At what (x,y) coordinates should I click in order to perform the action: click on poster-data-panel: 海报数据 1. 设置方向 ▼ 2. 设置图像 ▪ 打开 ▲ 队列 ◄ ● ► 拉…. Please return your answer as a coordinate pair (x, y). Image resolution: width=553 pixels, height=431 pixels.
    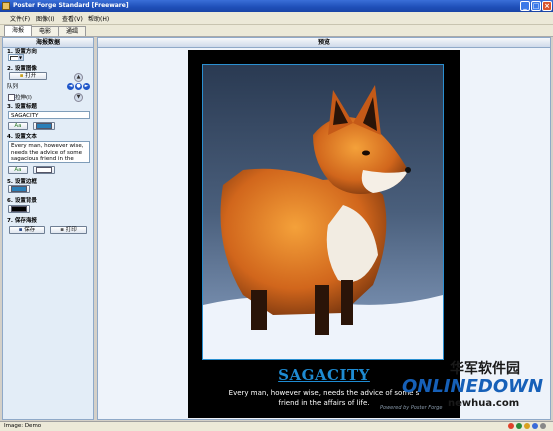
    Looking at the image, I should click on (48, 228).